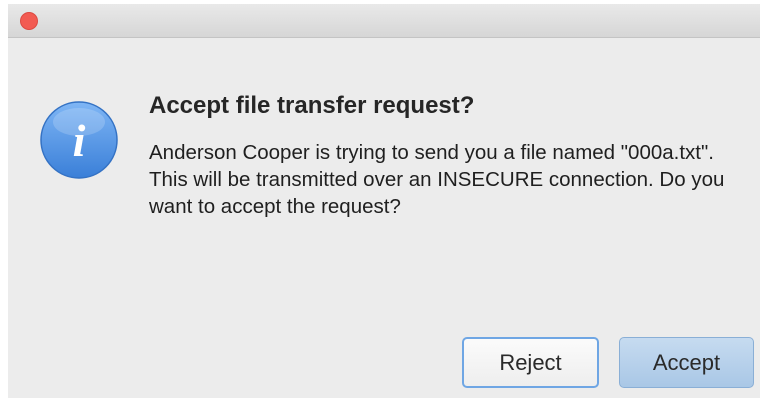  Describe the element at coordinates (384, 21) in the screenshot. I see `title-bar` at that location.